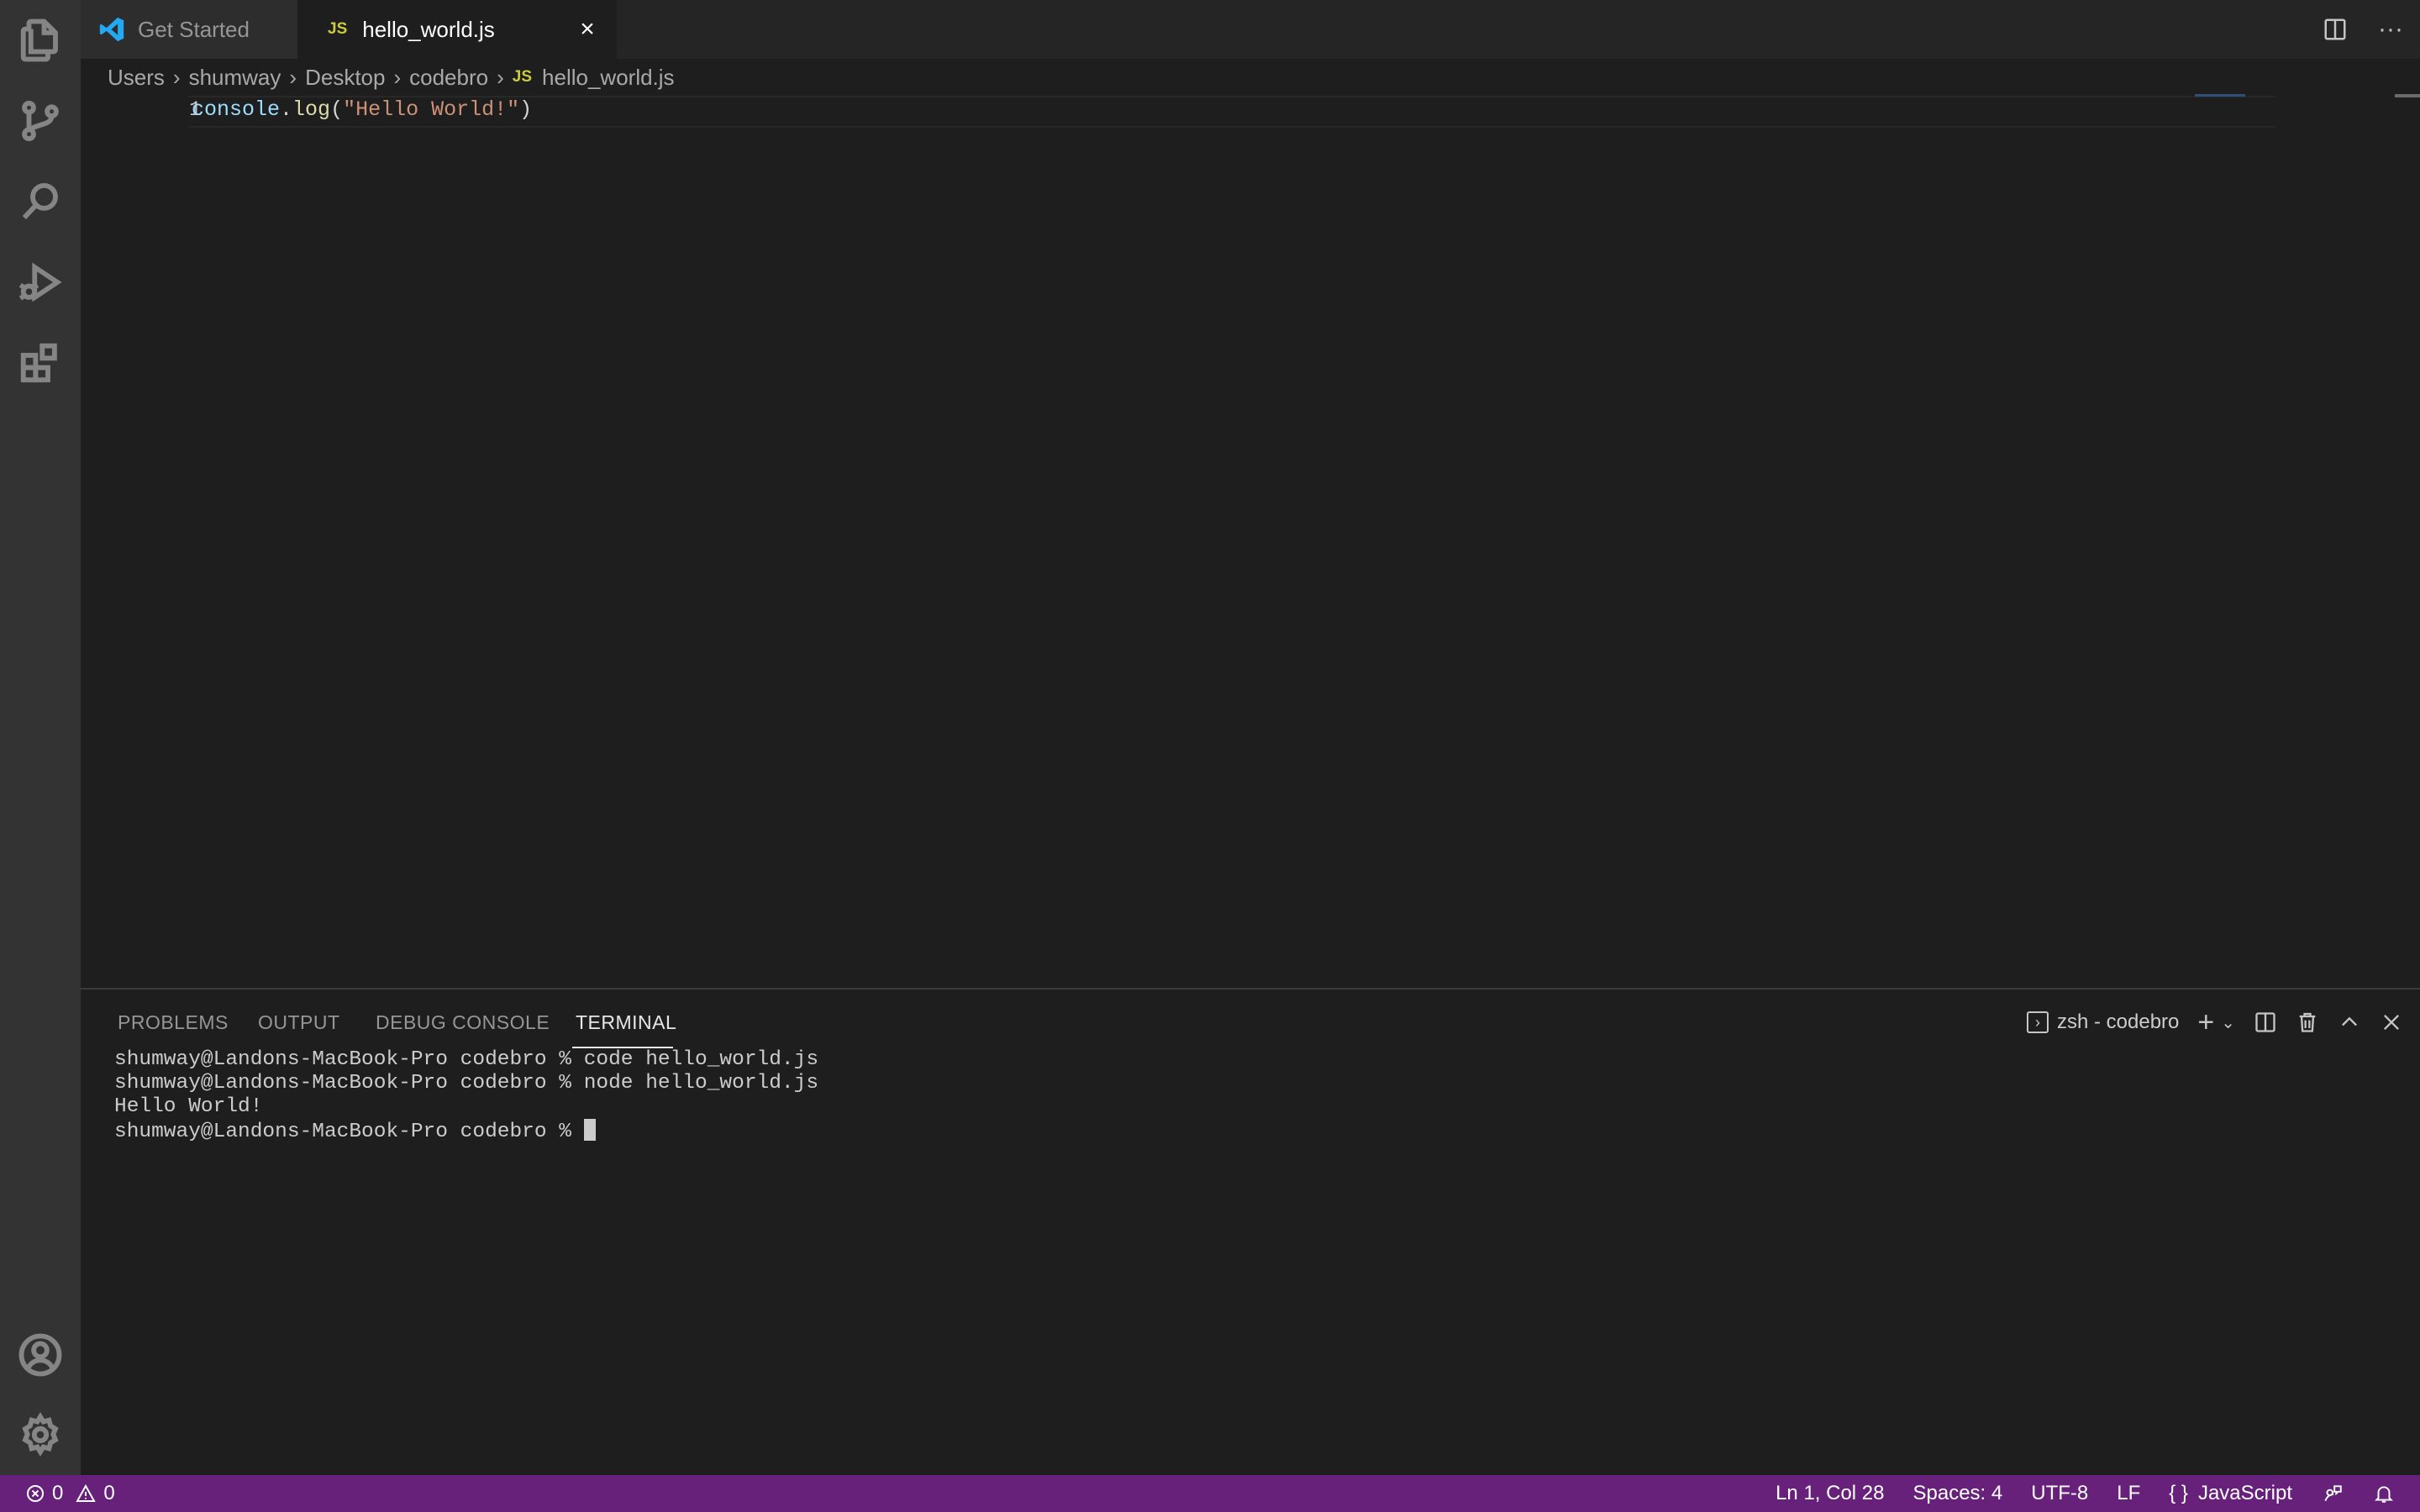  Describe the element at coordinates (2206, 1022) in the screenshot. I see `new-terminal-icon: +` at that location.